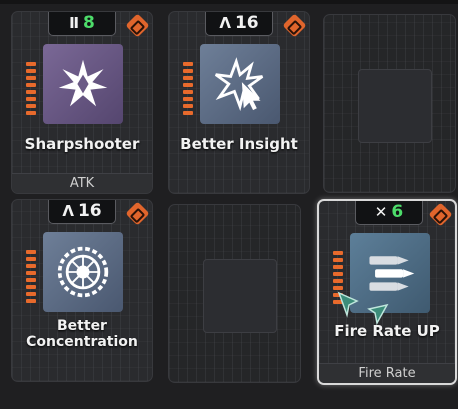  What do you see at coordinates (82, 144) in the screenshot?
I see `card-title: Sharpshooter` at bounding box center [82, 144].